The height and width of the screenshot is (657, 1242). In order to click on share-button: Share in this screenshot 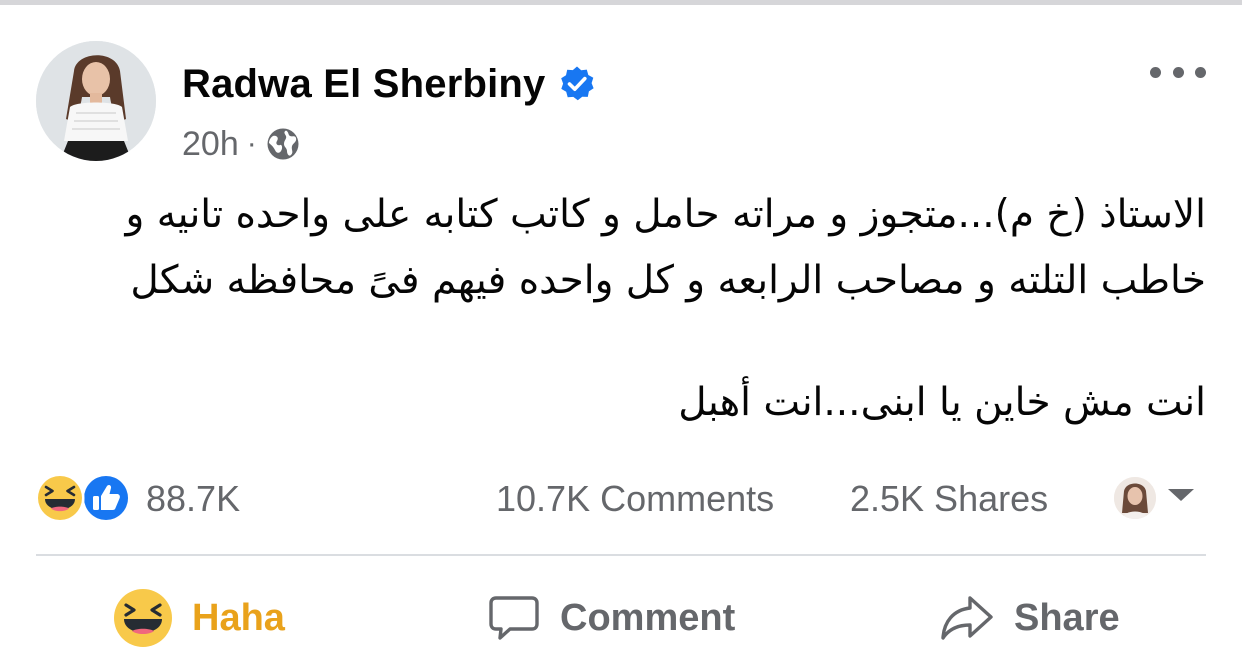, I will do `click(1029, 618)`.